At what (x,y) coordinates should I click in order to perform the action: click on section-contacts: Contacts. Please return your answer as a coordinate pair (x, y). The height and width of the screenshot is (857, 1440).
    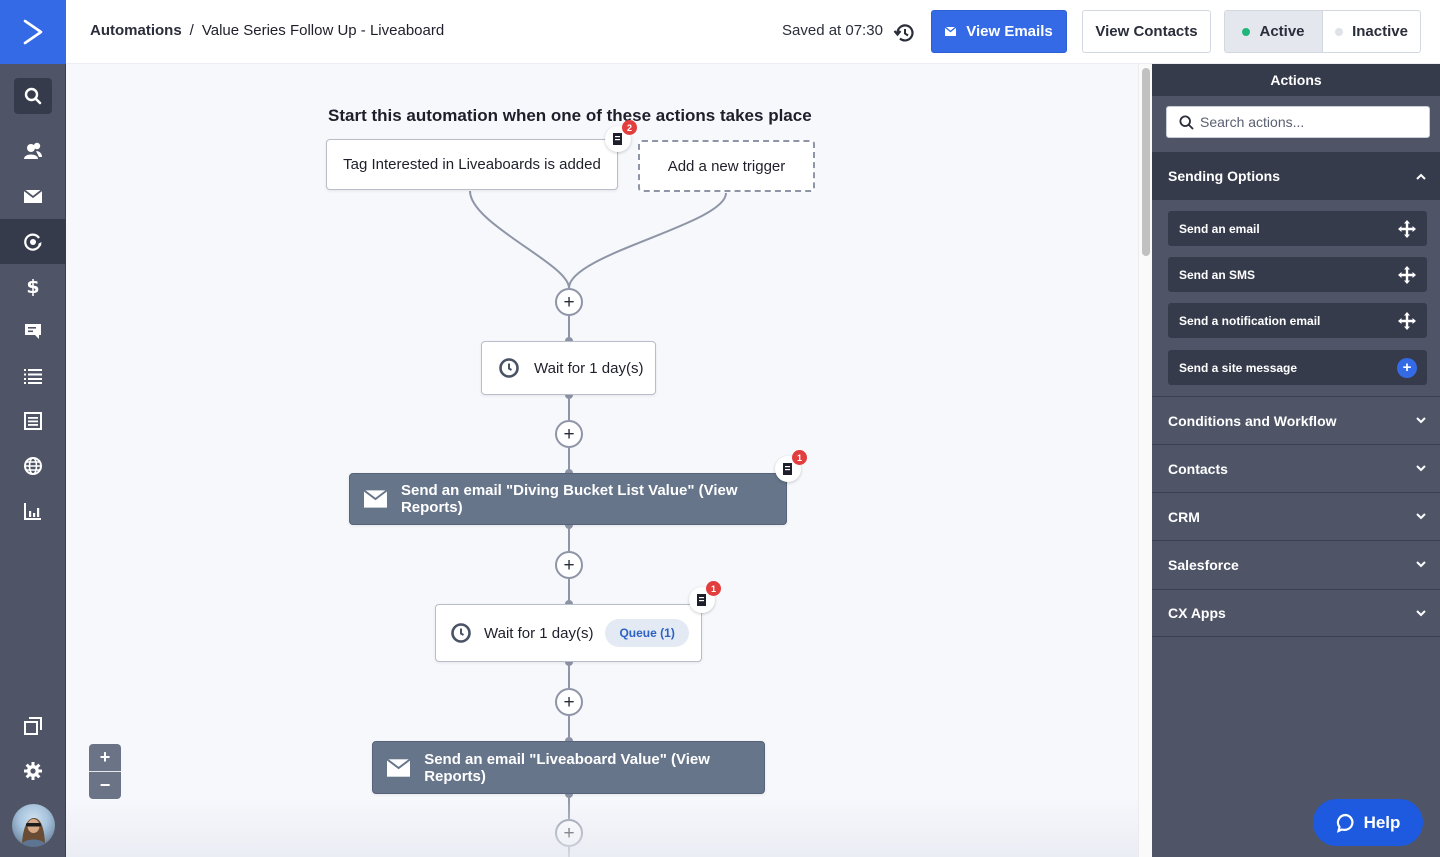
    Looking at the image, I should click on (1296, 468).